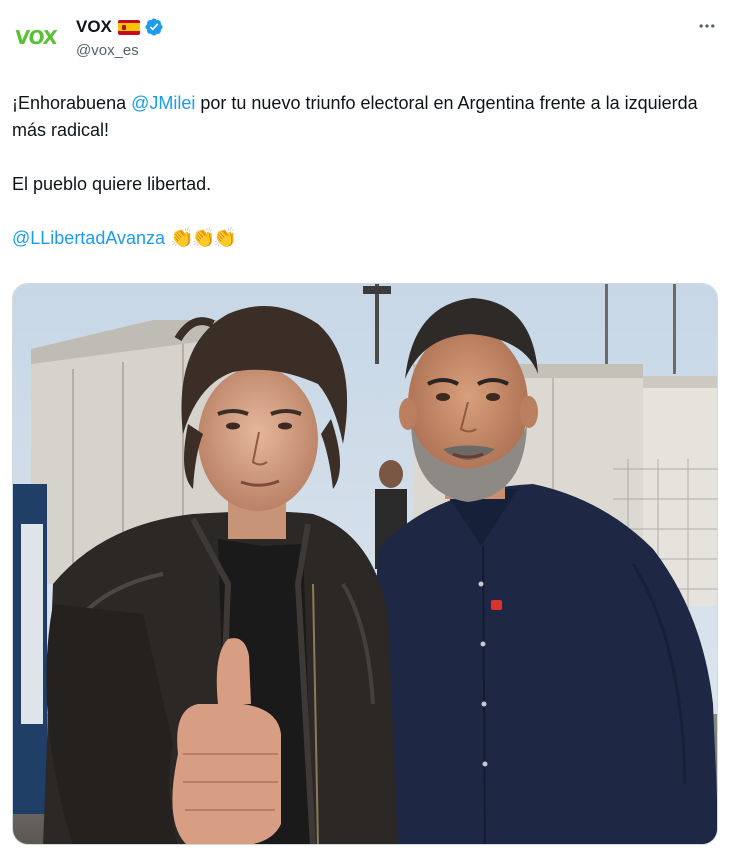 The height and width of the screenshot is (850, 741). I want to click on mention-jmilei-link: @JMilei, so click(163, 103).